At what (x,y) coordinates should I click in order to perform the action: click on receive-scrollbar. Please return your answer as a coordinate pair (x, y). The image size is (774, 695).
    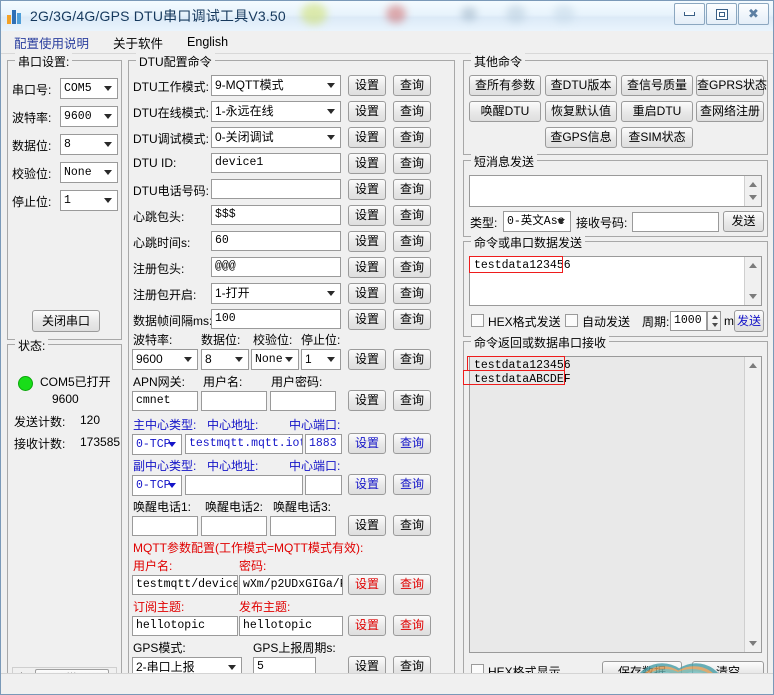
    Looking at the image, I should click on (752, 504).